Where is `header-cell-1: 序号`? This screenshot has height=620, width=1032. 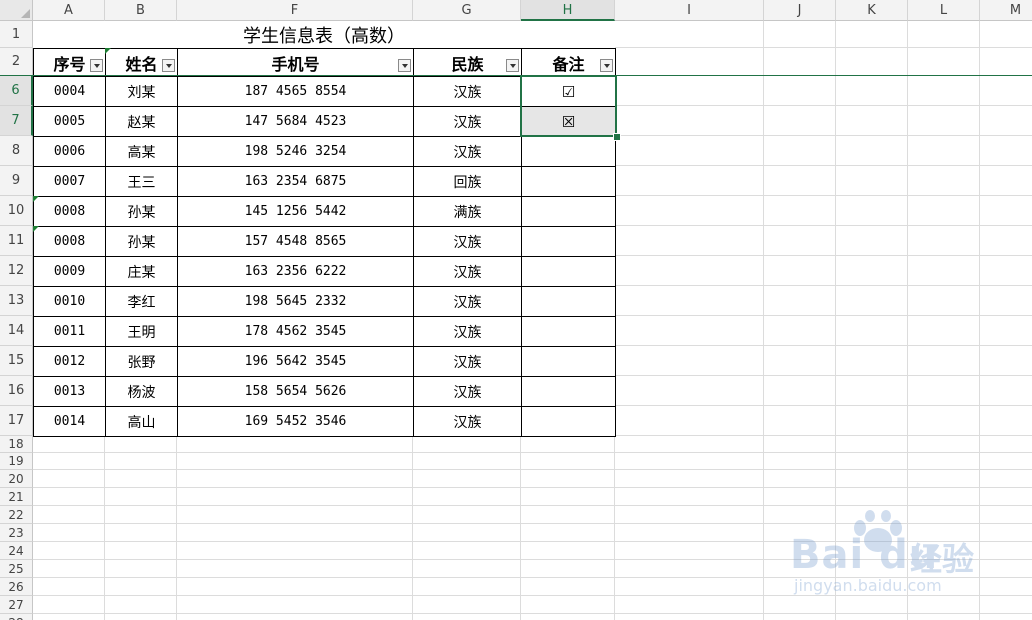 header-cell-1: 序号 is located at coordinates (69, 62).